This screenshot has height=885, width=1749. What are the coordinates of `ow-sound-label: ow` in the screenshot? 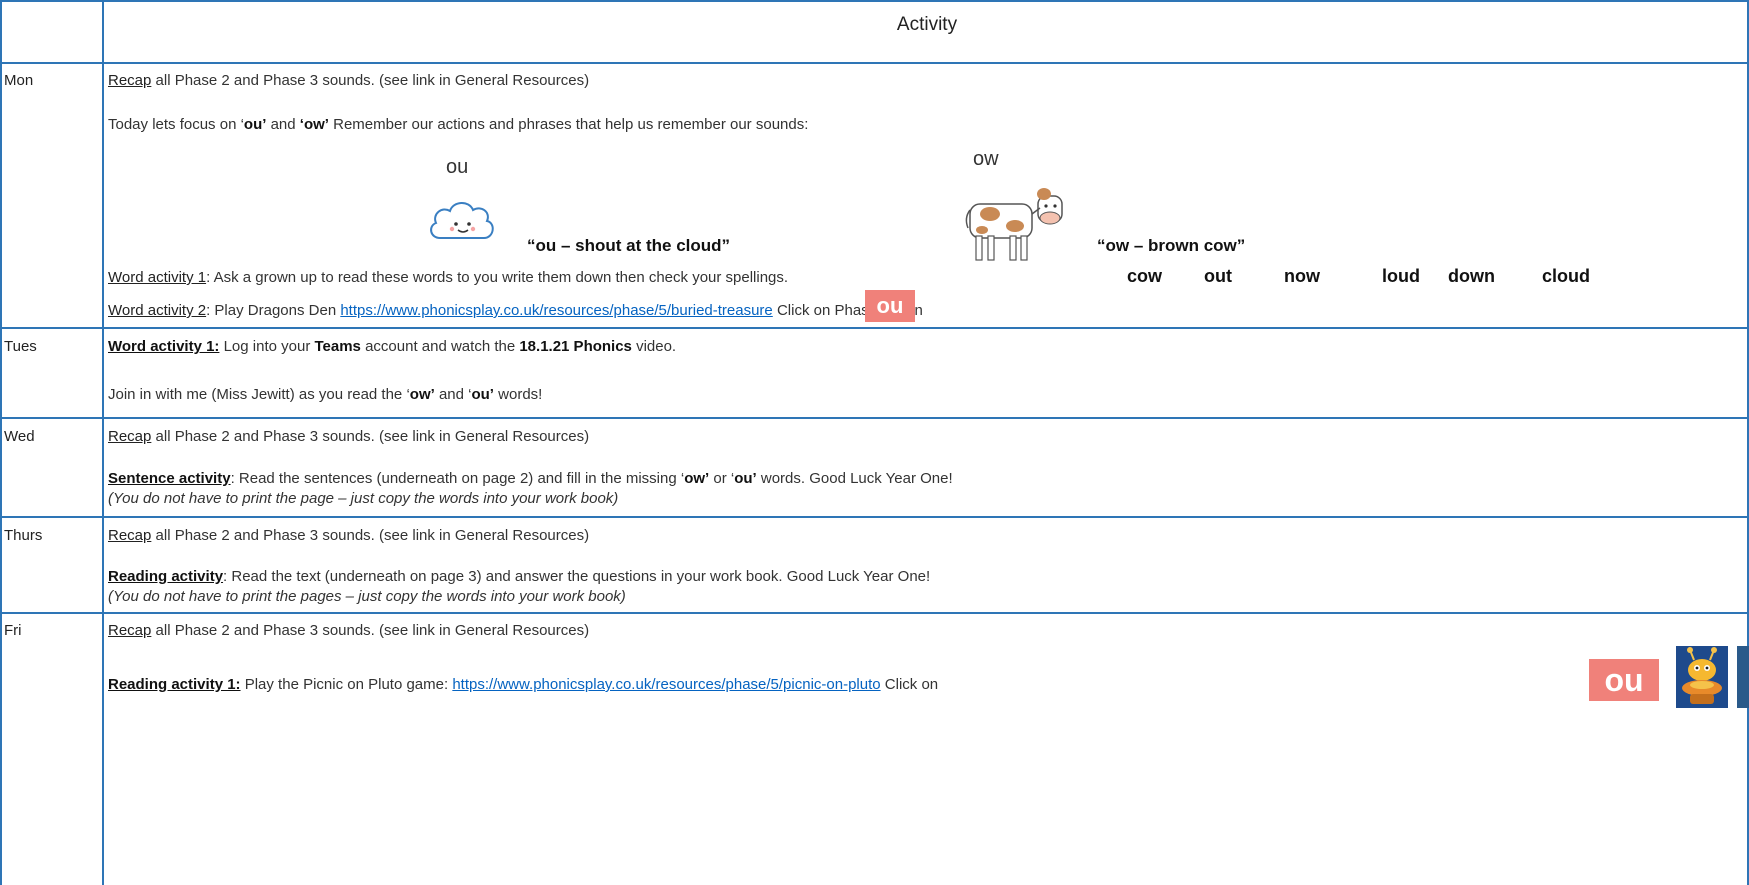 It's located at (986, 159).